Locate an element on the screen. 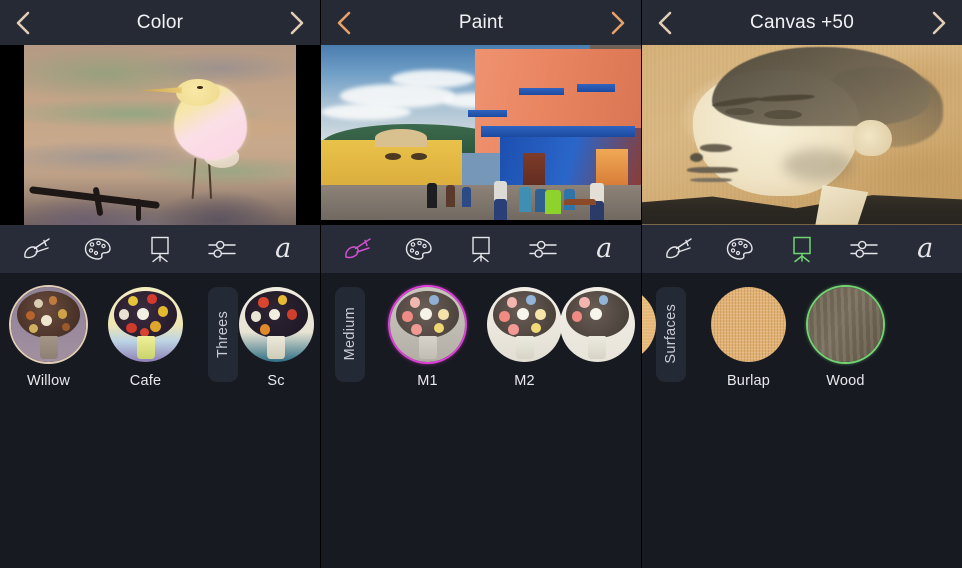 The height and width of the screenshot is (568, 962). preset-label-sc: Sc is located at coordinates (276, 380).